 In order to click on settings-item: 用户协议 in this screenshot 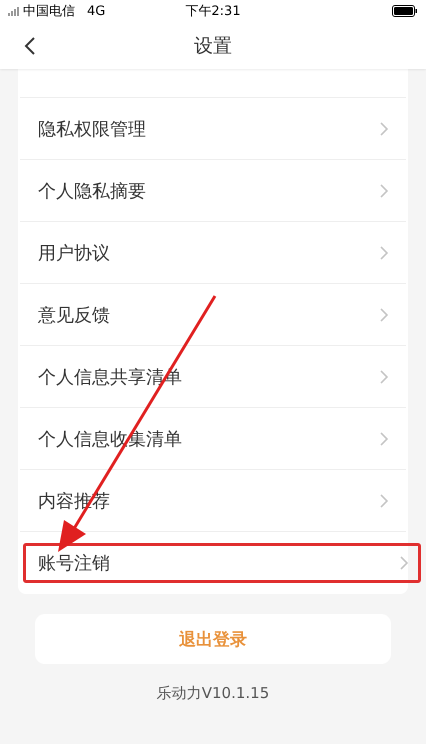, I will do `click(213, 253)`.